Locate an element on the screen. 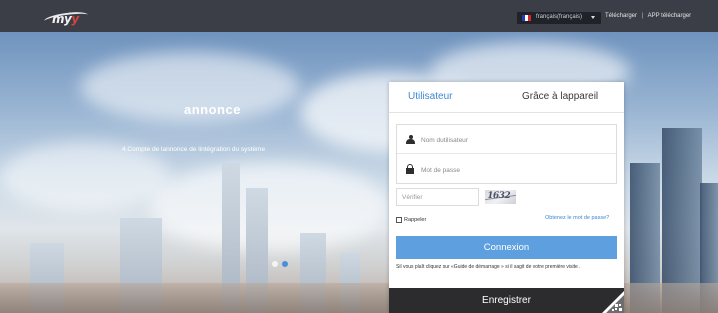 This screenshot has width=718, height=313. credentials-box is located at coordinates (506, 154).